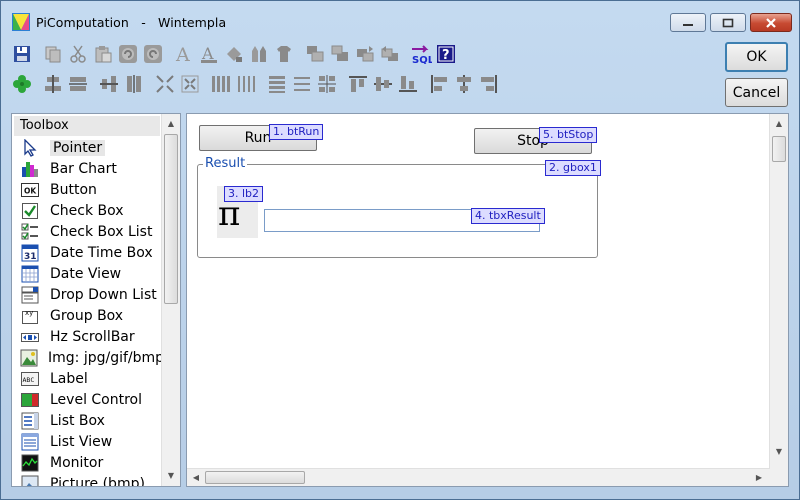  I want to click on cut-button, so click(78, 54).